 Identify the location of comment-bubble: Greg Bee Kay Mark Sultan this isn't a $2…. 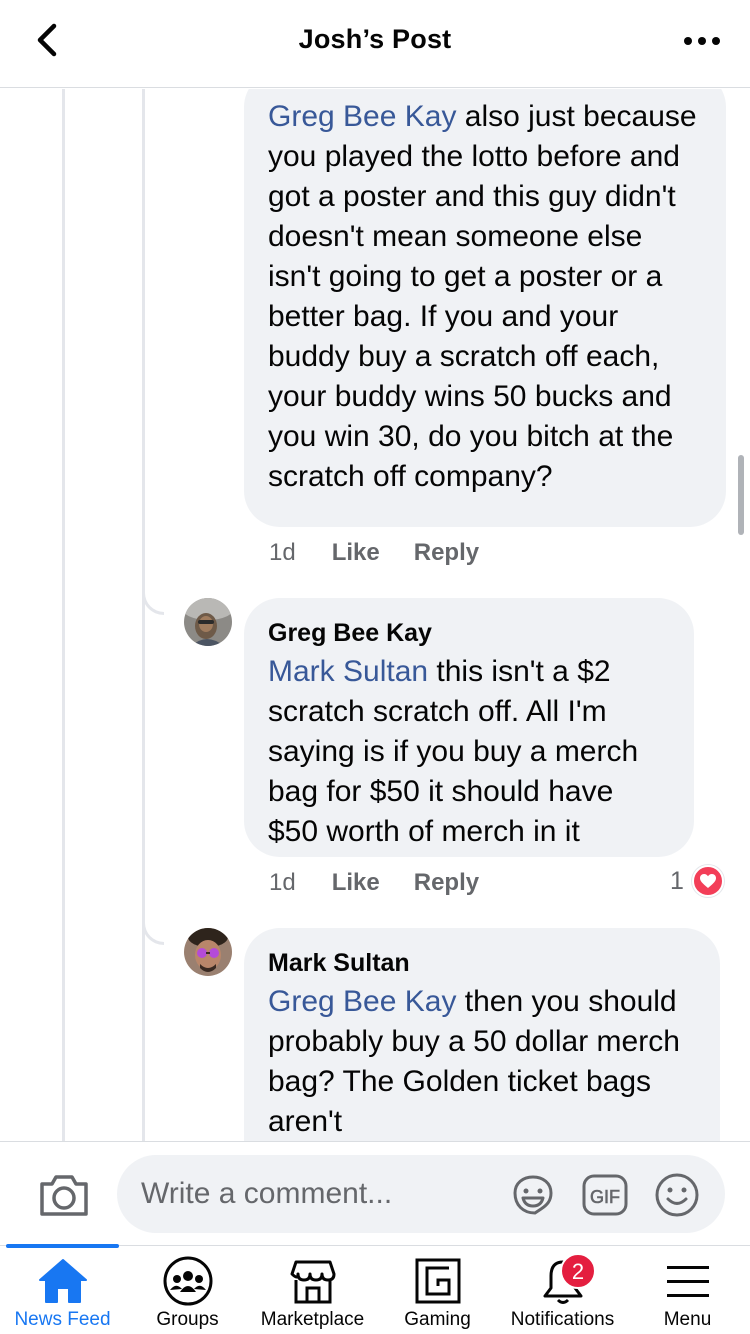
(469, 727).